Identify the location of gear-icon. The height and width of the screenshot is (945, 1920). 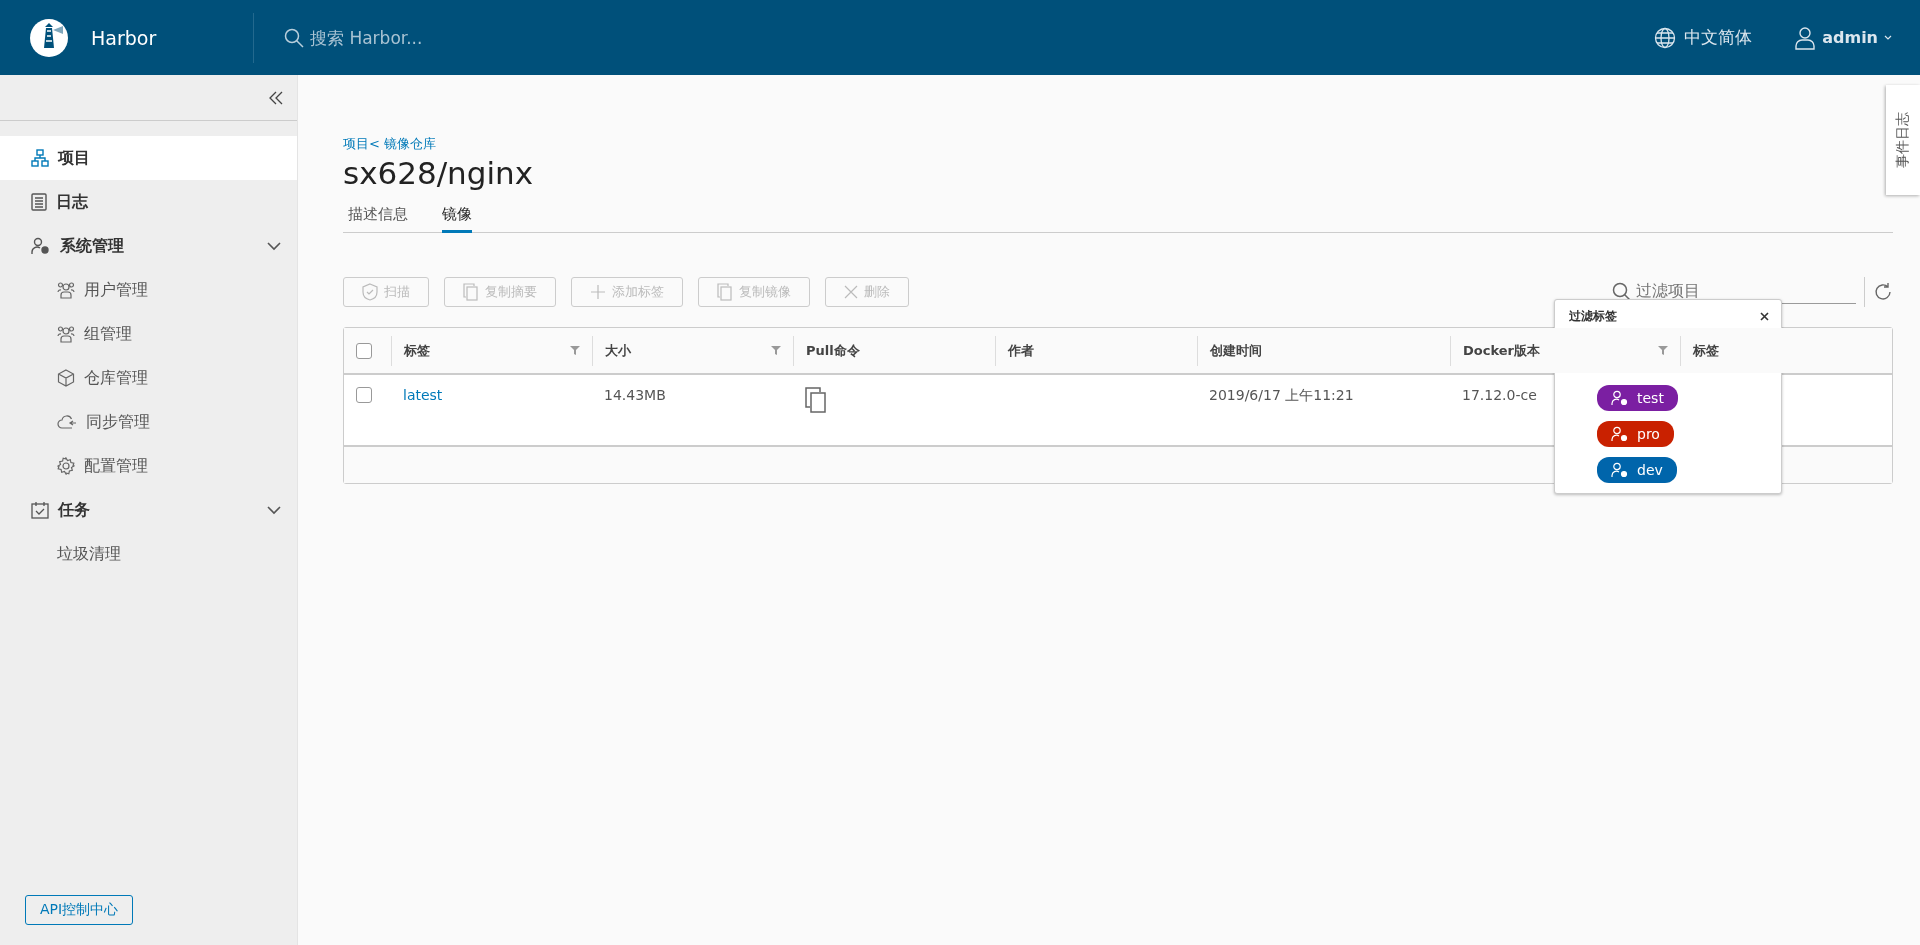
(66, 466).